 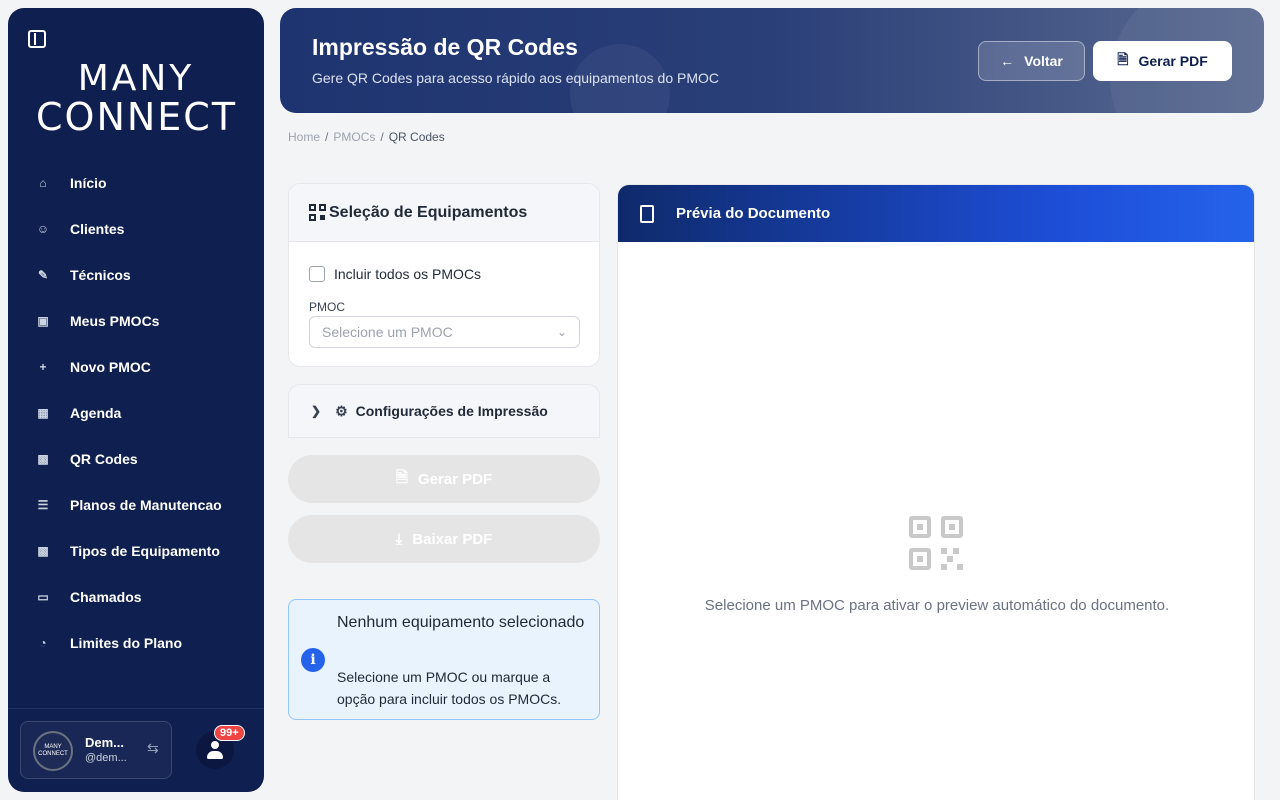 What do you see at coordinates (753, 213) in the screenshot?
I see `document-preview-title: Prévia do Documento` at bounding box center [753, 213].